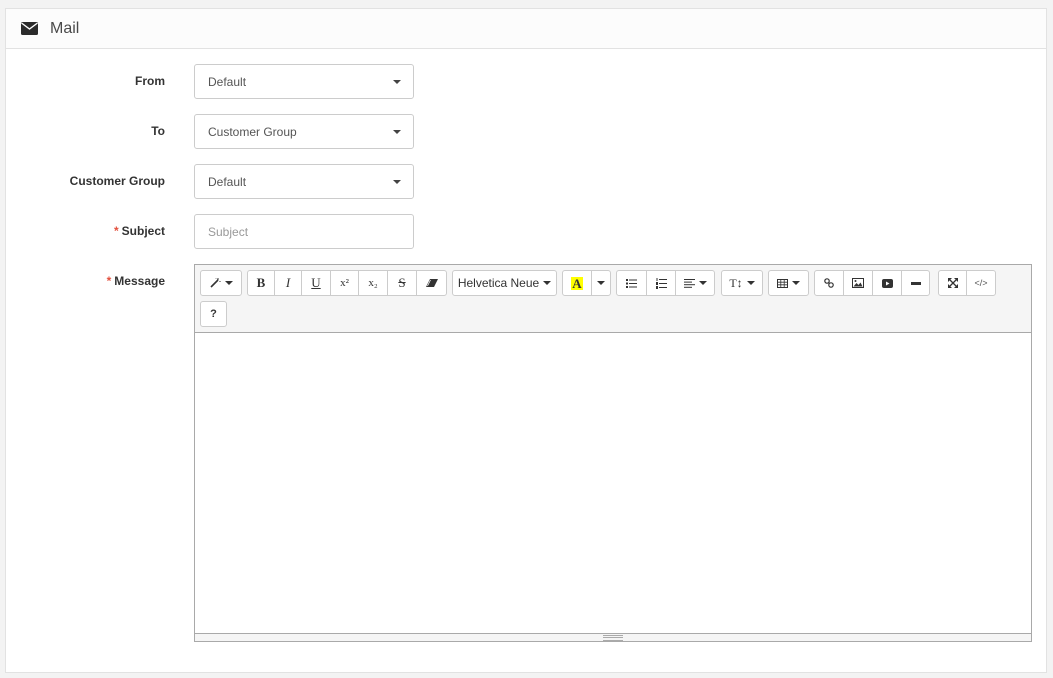 Image resolution: width=1053 pixels, height=678 pixels. What do you see at coordinates (304, 81) in the screenshot?
I see `from-select: Default` at bounding box center [304, 81].